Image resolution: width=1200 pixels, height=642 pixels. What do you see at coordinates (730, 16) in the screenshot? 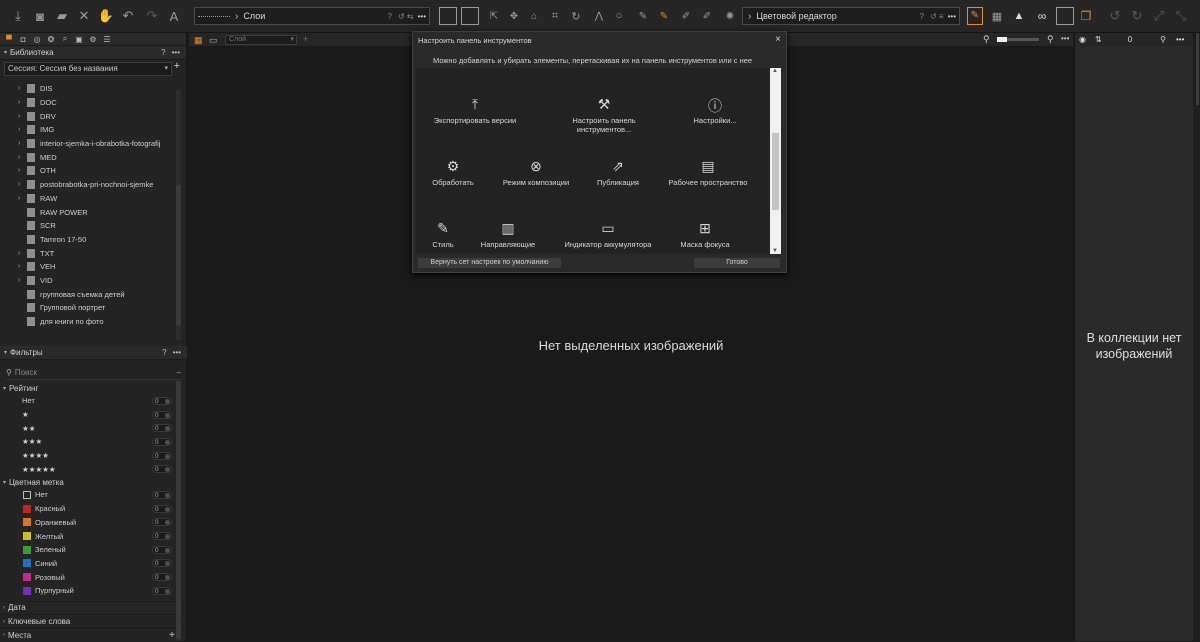
I see `sun-icon: ✺` at bounding box center [730, 16].